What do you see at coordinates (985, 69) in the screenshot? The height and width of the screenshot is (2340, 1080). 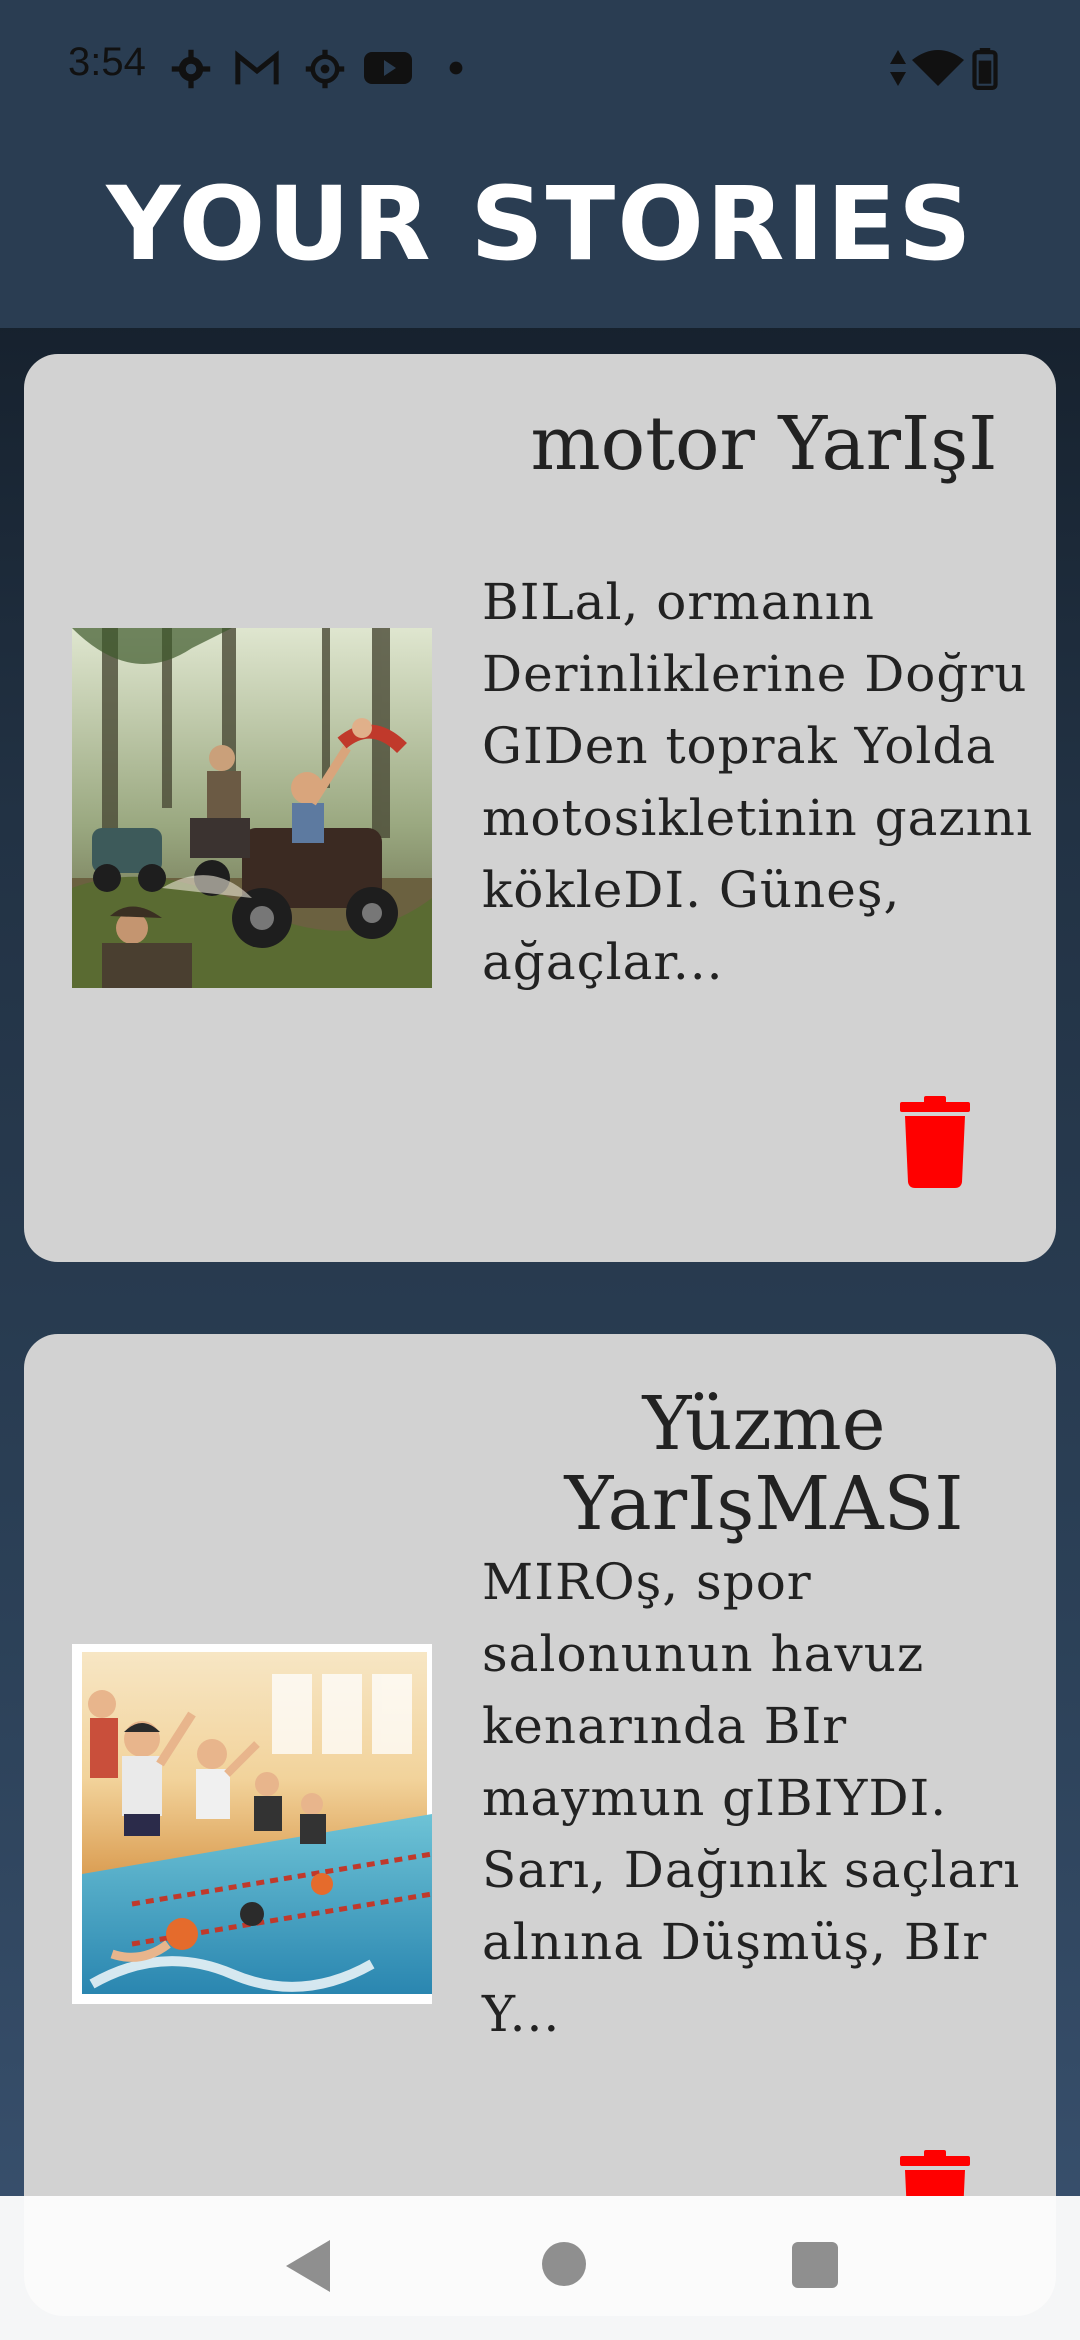 I see `battery-icon` at bounding box center [985, 69].